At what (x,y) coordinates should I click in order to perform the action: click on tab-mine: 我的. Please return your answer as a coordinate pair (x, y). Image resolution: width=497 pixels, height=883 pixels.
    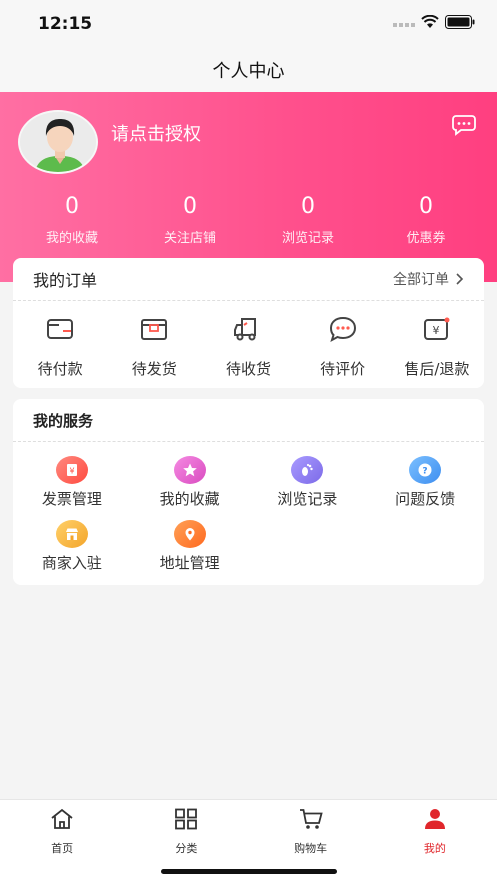
    Looking at the image, I should click on (435, 832).